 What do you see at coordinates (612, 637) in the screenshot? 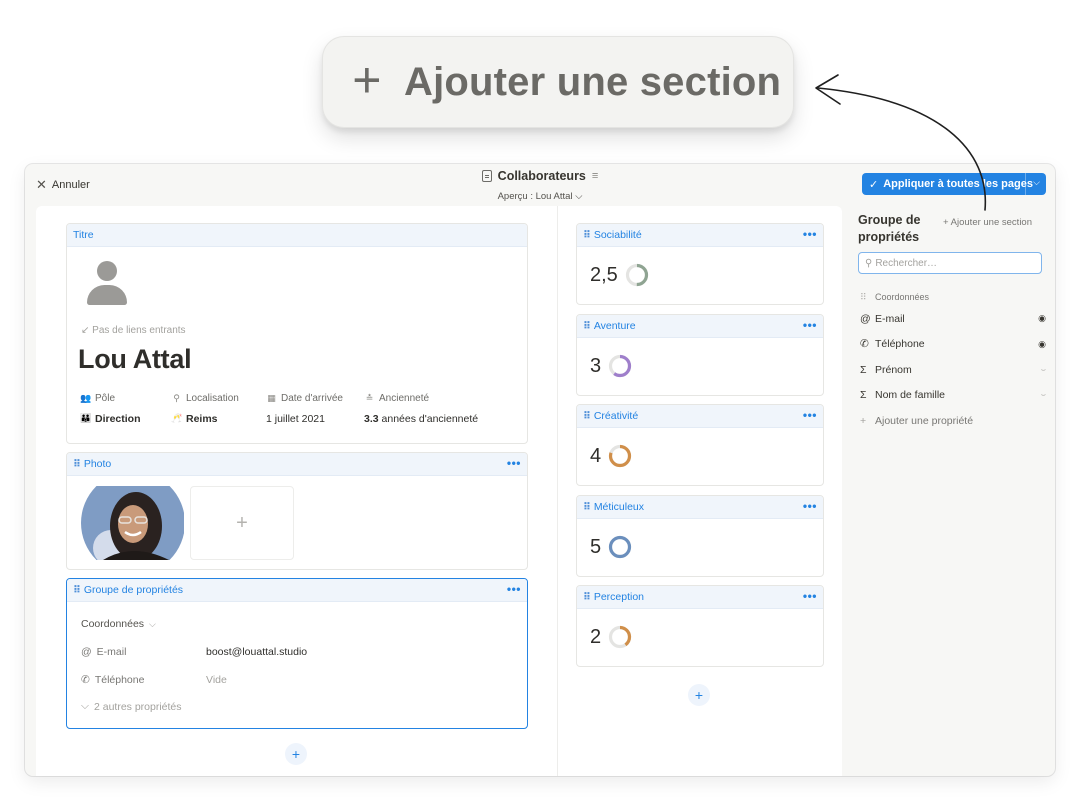
I see `metric-value-row: 2` at bounding box center [612, 637].